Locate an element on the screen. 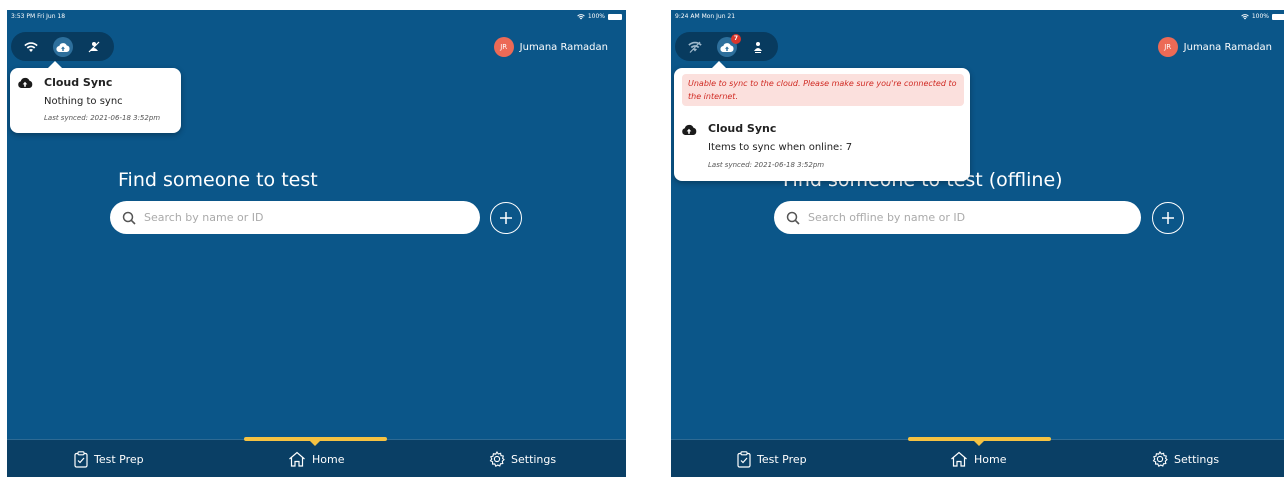  status-time: 3:53 PM Fri Jun 18 is located at coordinates (38, 16).